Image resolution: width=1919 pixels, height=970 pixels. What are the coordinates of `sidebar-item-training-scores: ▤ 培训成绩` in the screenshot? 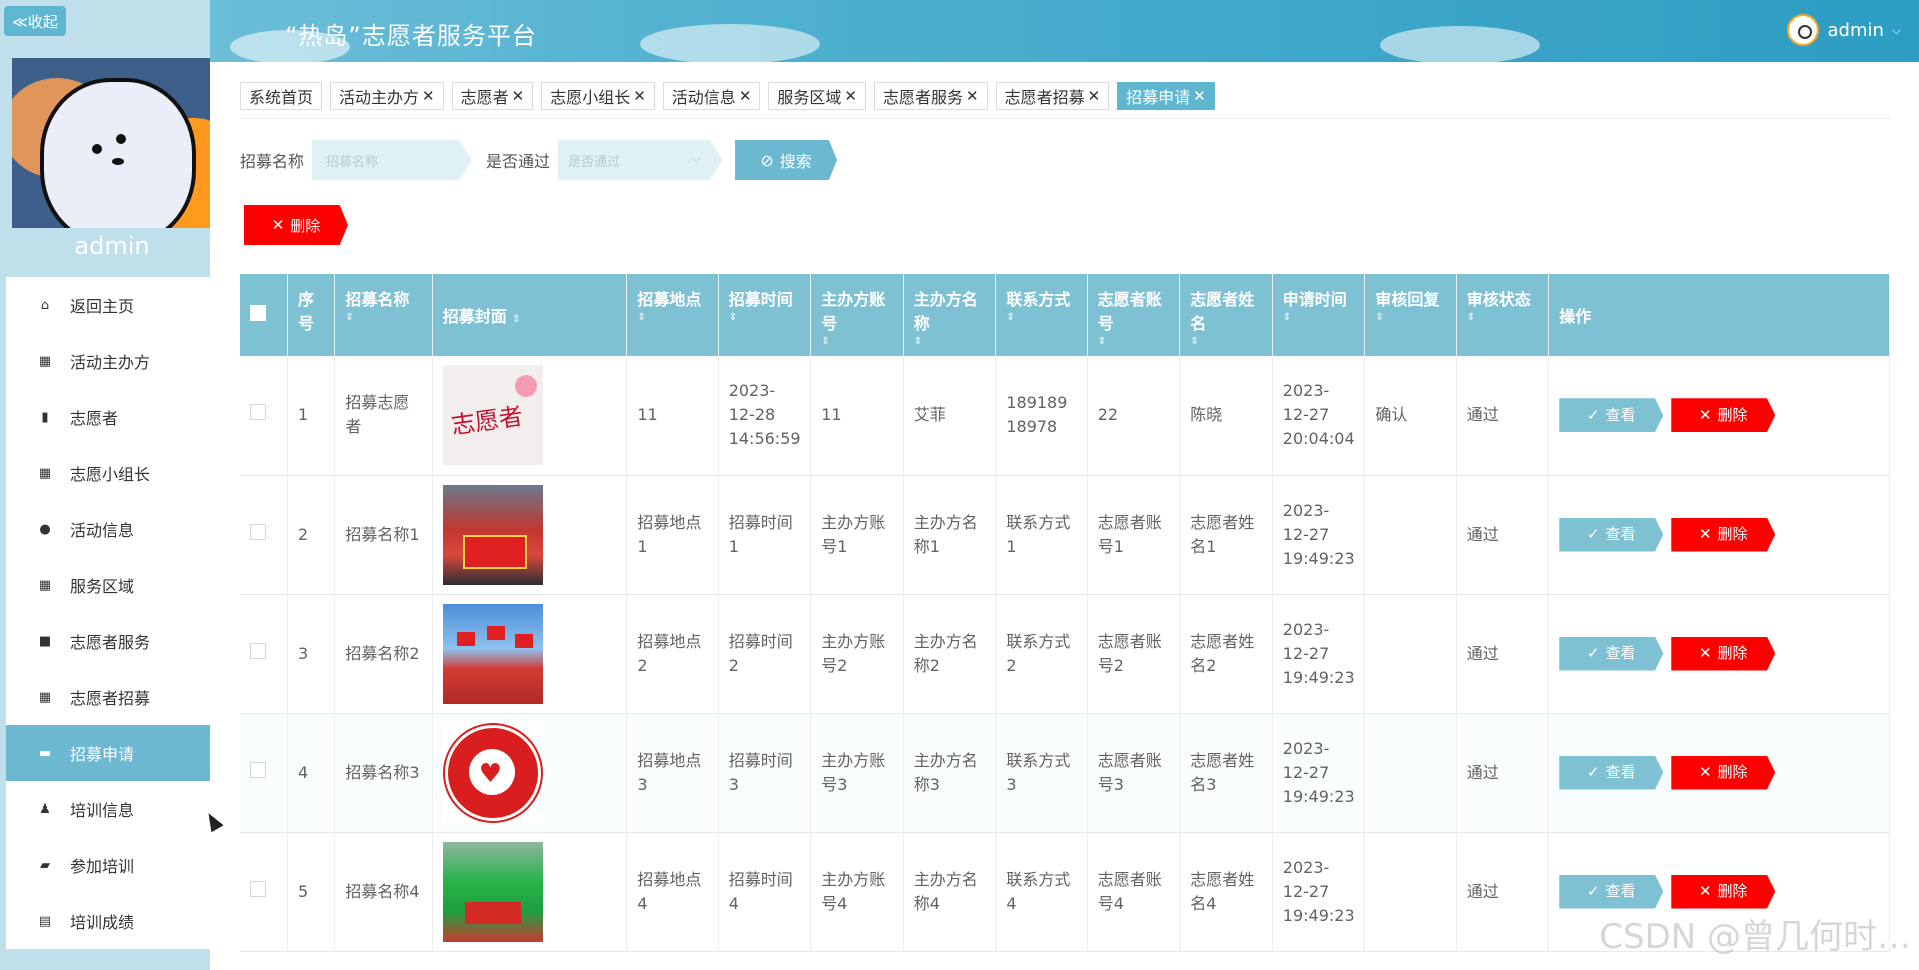 It's located at (108, 921).